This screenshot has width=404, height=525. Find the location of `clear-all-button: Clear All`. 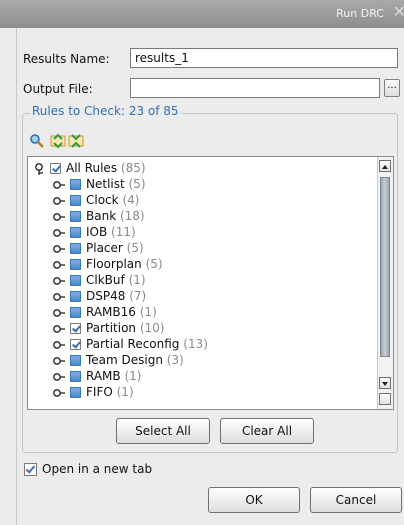

clear-all-button: Clear All is located at coordinates (267, 431).